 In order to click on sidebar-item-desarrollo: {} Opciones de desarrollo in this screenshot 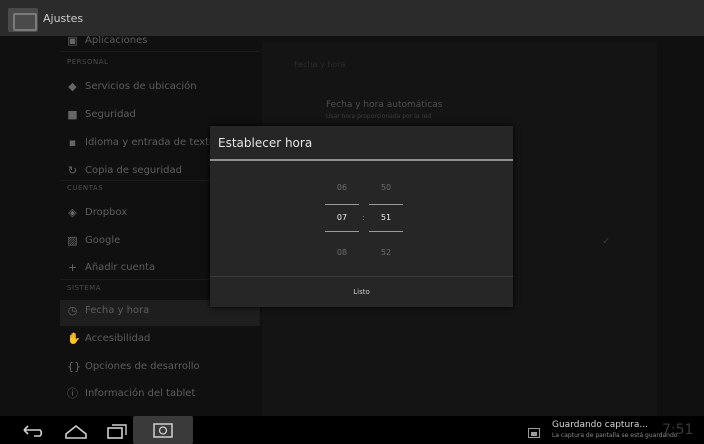, I will do `click(160, 369)`.